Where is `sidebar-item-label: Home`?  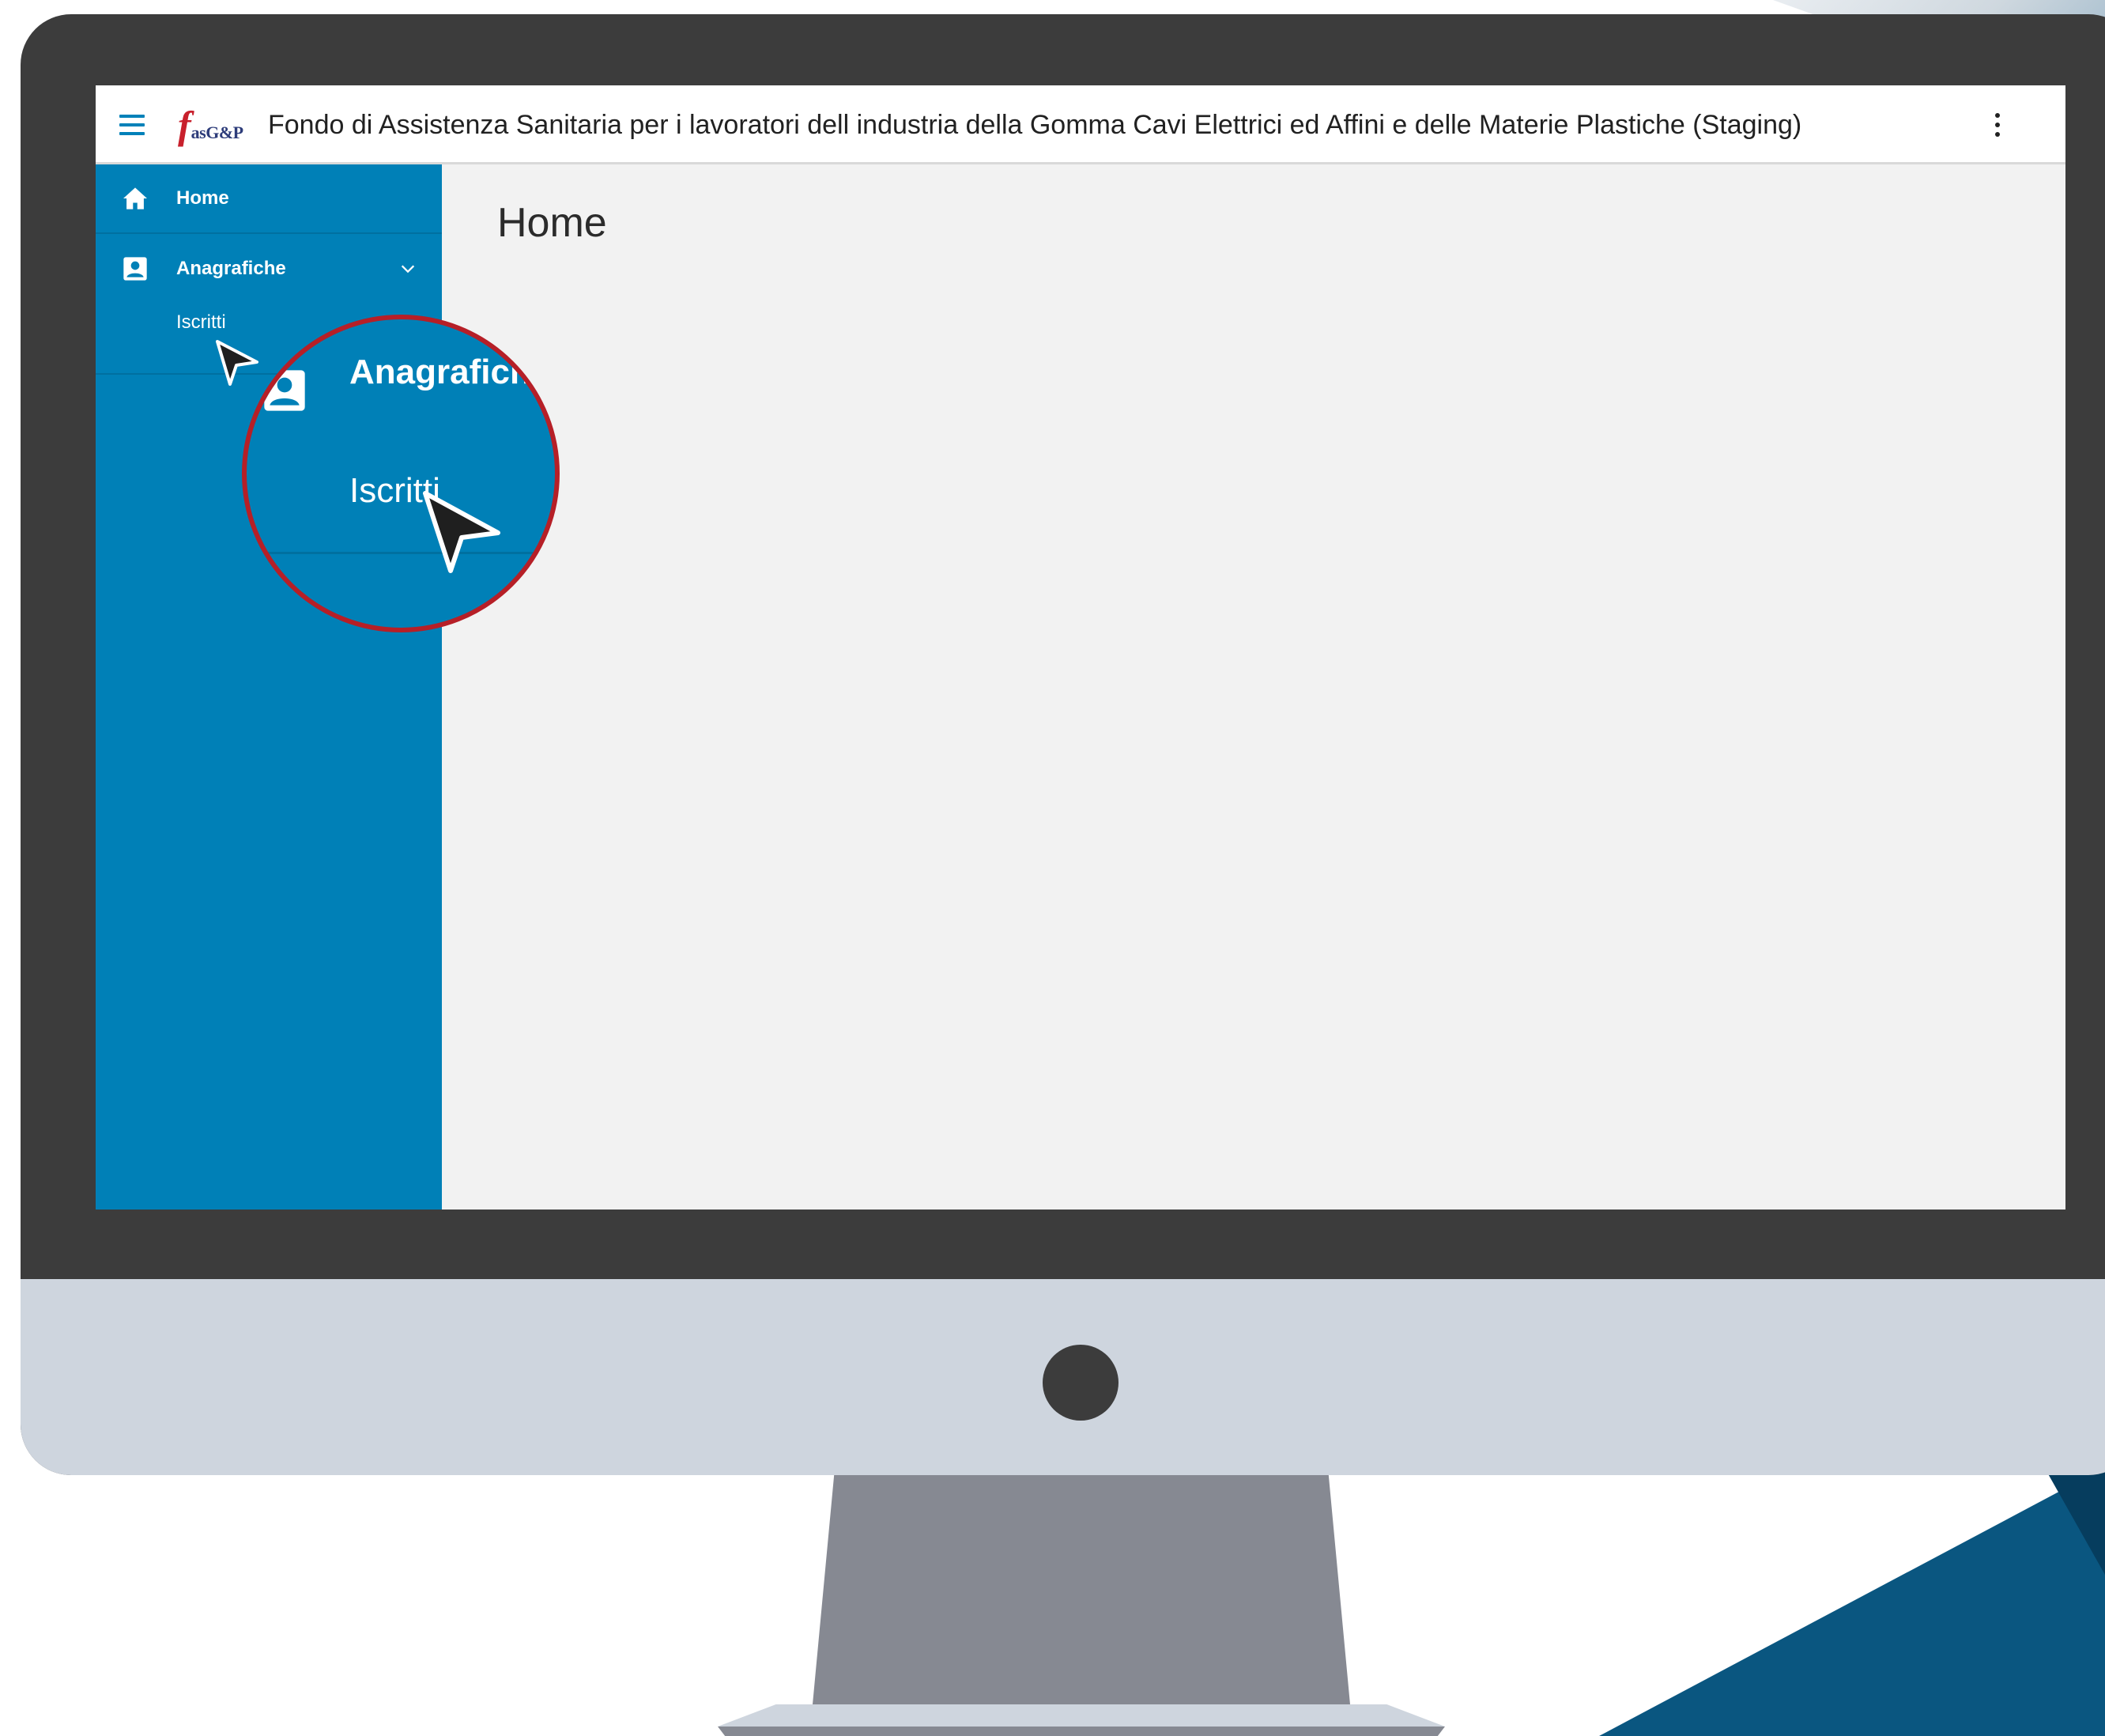 sidebar-item-label: Home is located at coordinates (202, 198).